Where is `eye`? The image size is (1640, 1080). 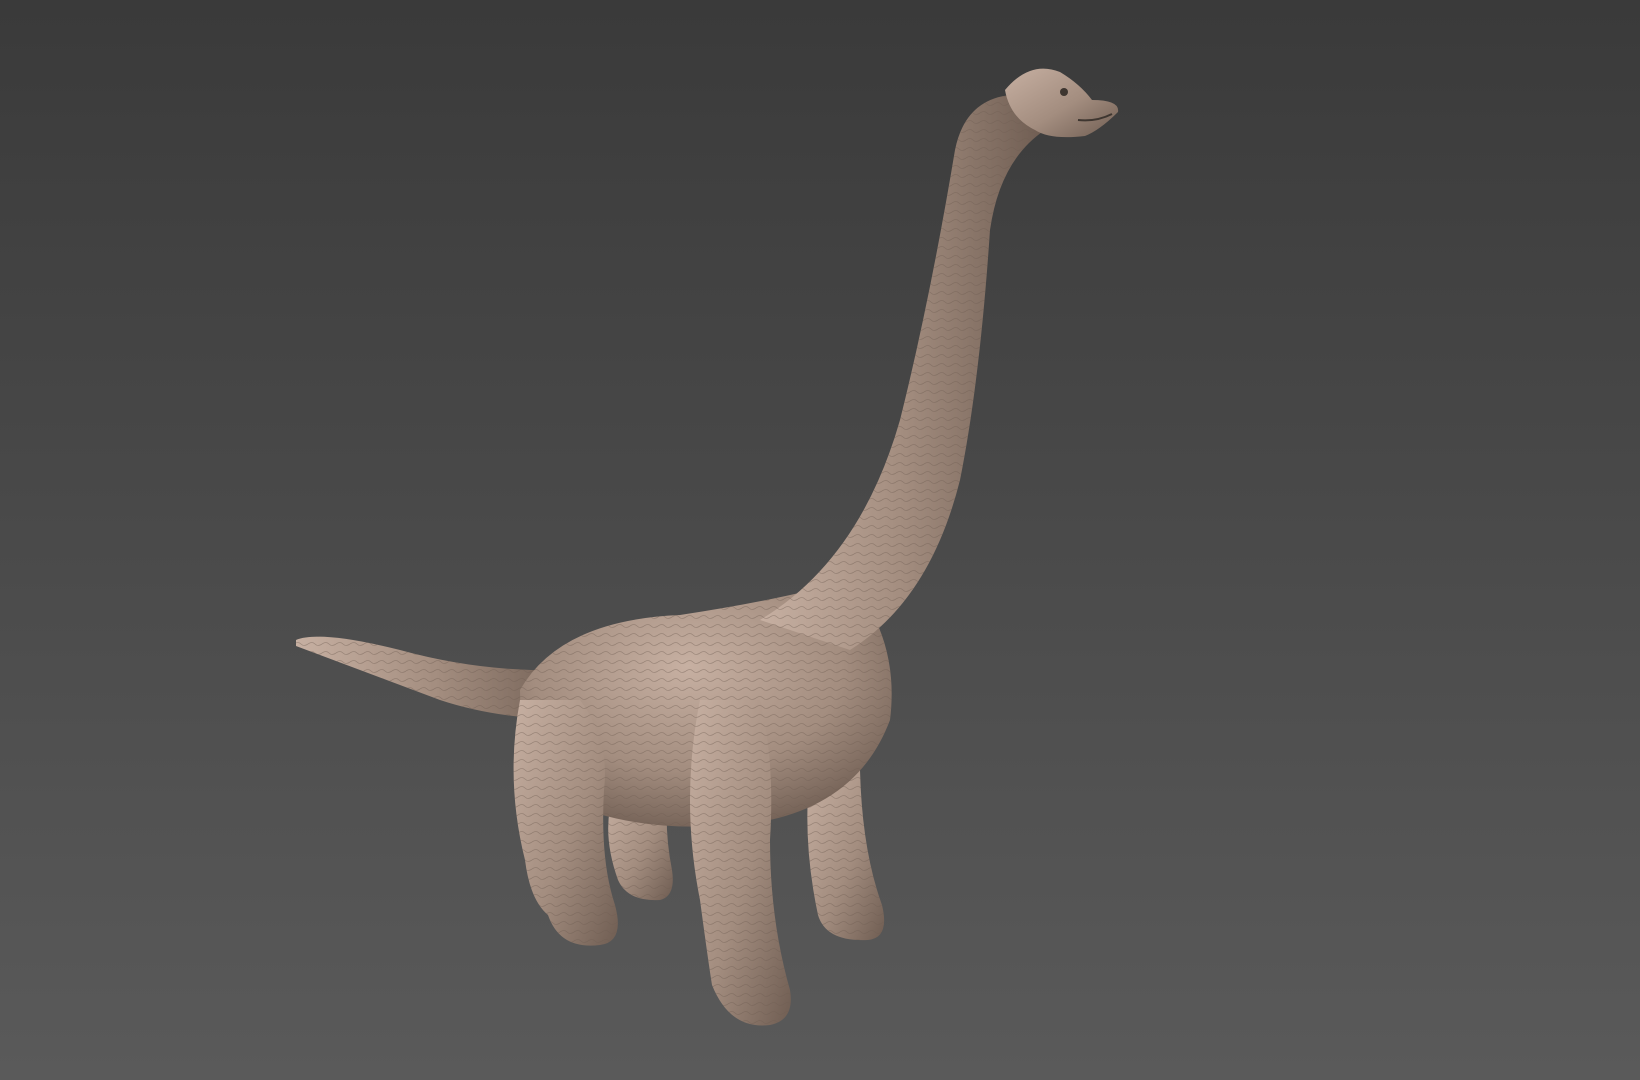 eye is located at coordinates (1064, 92).